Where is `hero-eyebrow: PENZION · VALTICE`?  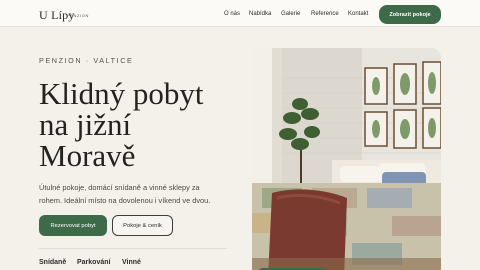
hero-eyebrow: PENZION · VALTICE is located at coordinates (86, 60).